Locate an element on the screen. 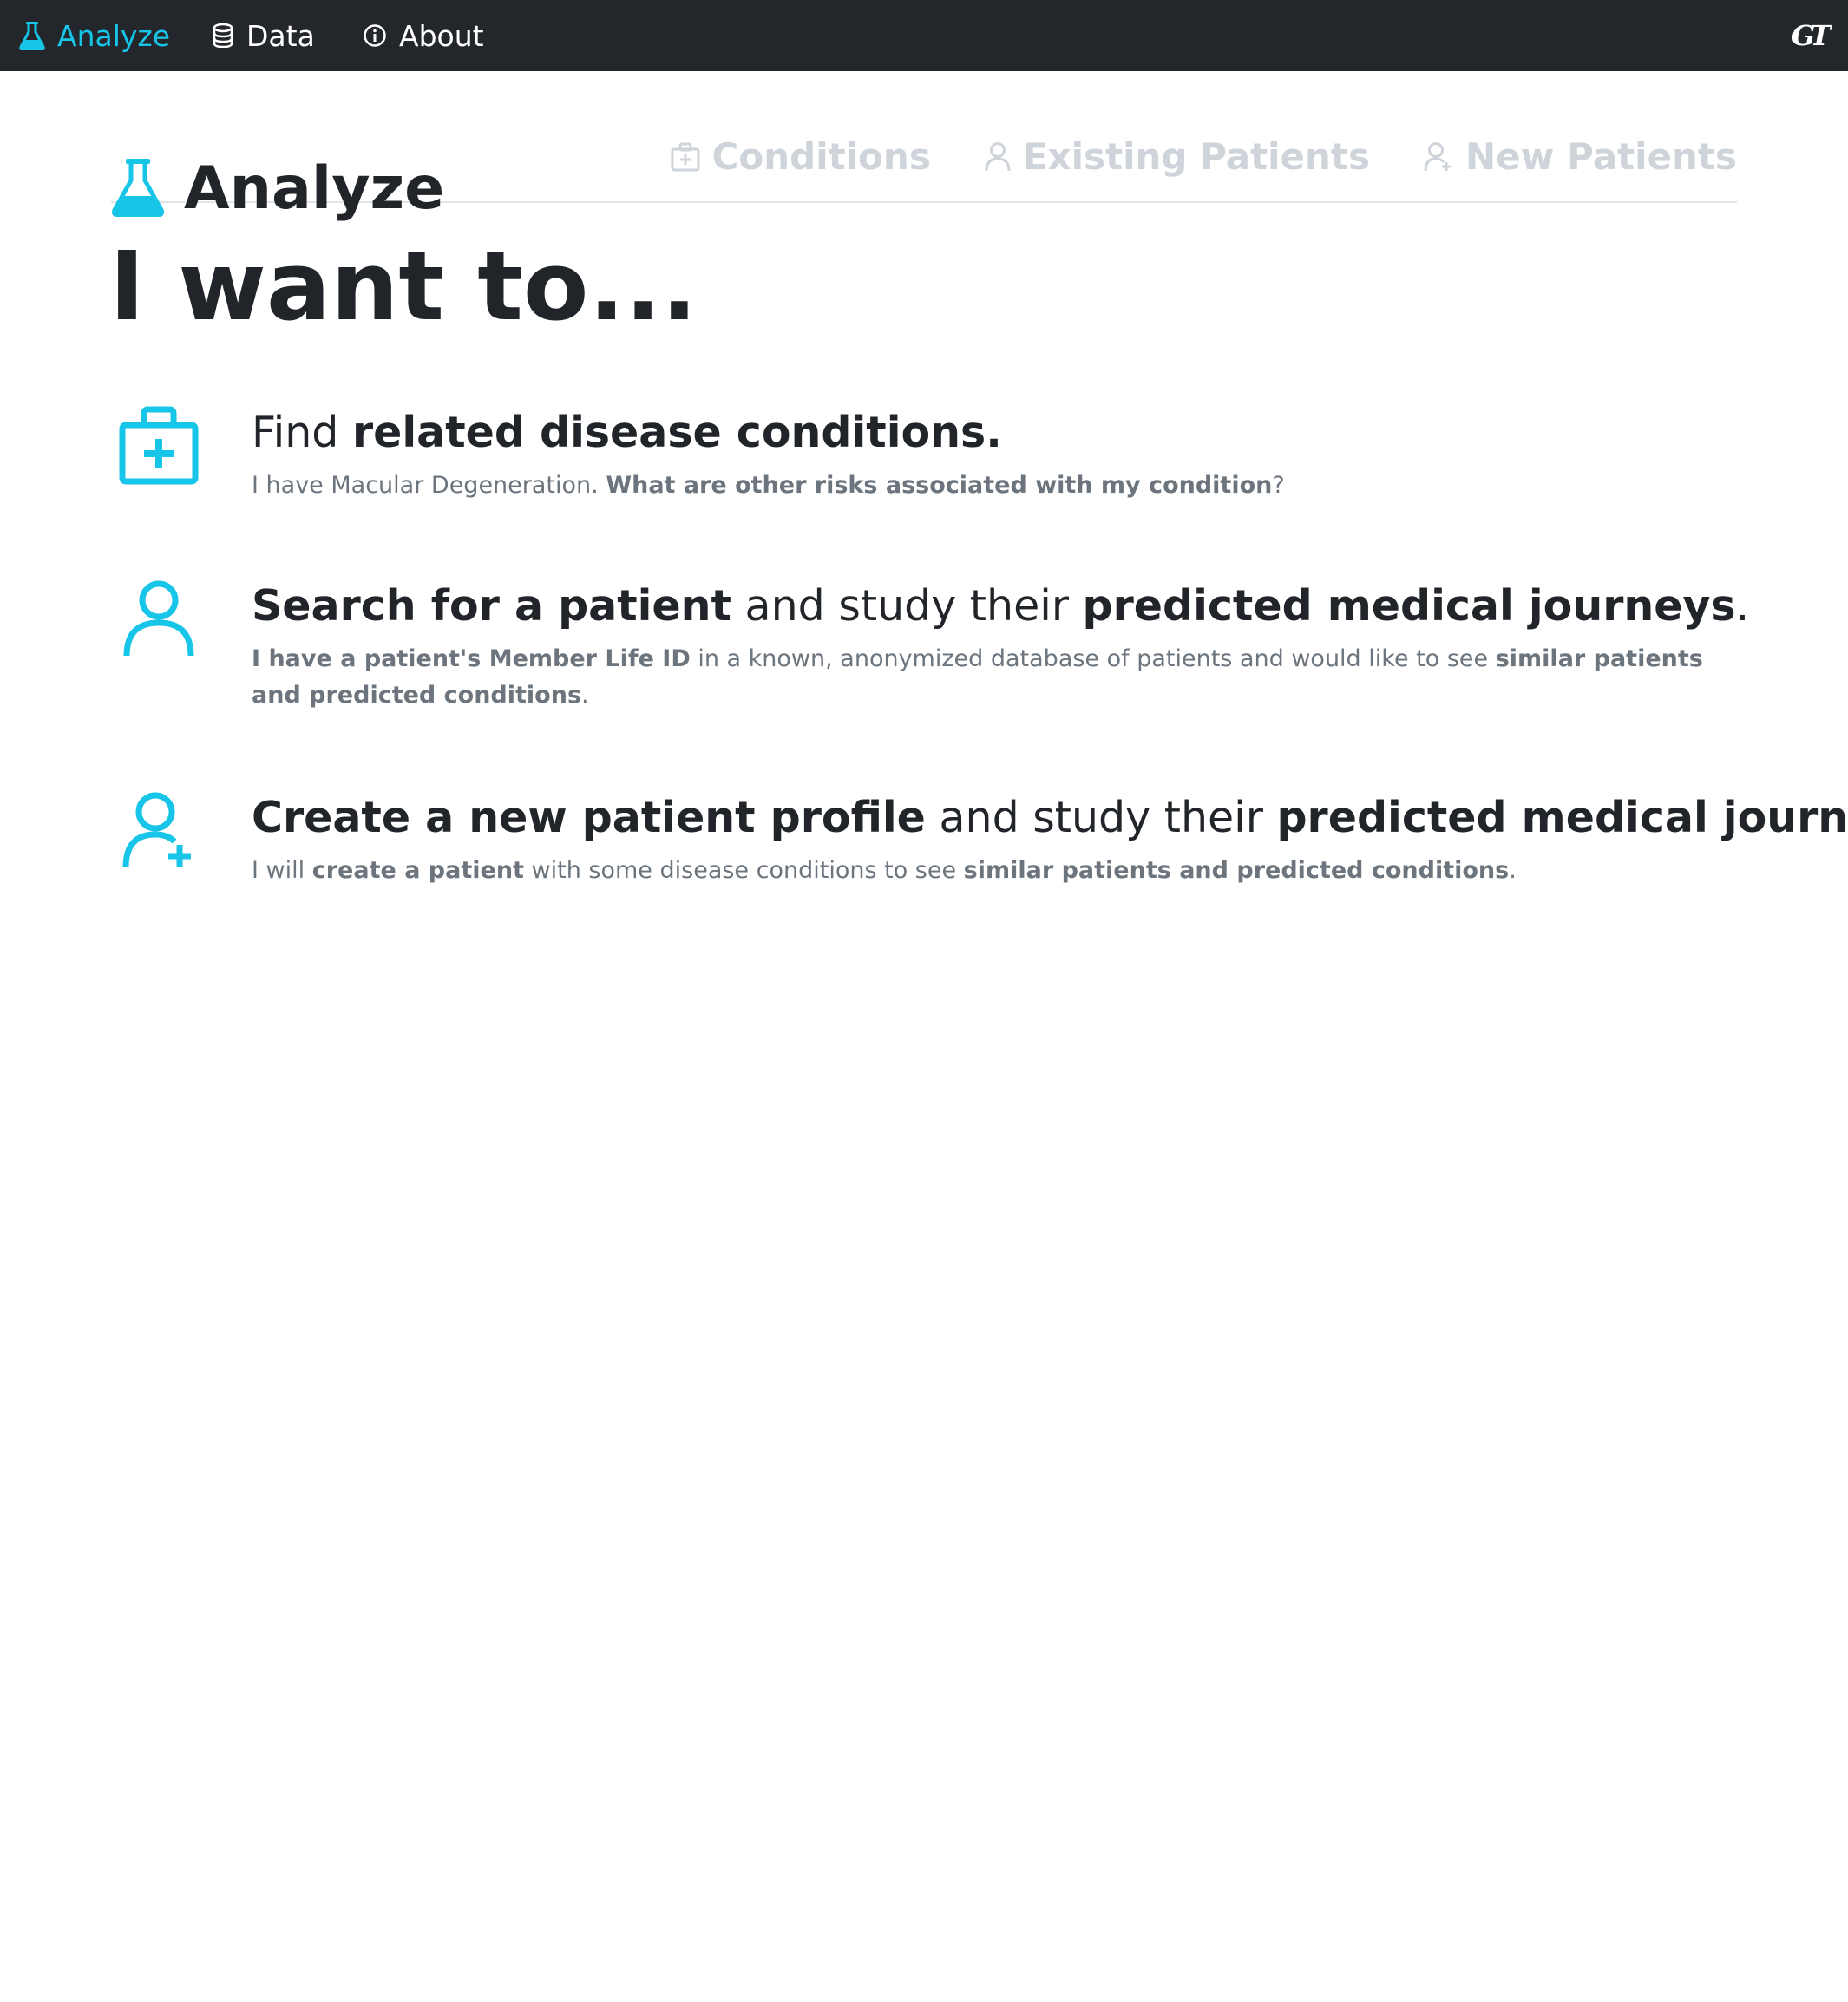 This screenshot has width=1848, height=2002. description-text: I have Macular Degeneration. is located at coordinates (429, 486).